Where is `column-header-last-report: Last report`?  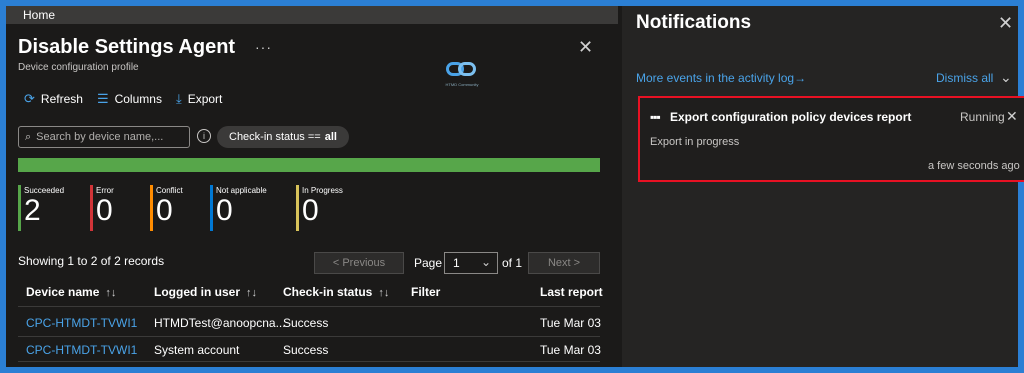
column-header-last-report: Last report is located at coordinates (571, 292).